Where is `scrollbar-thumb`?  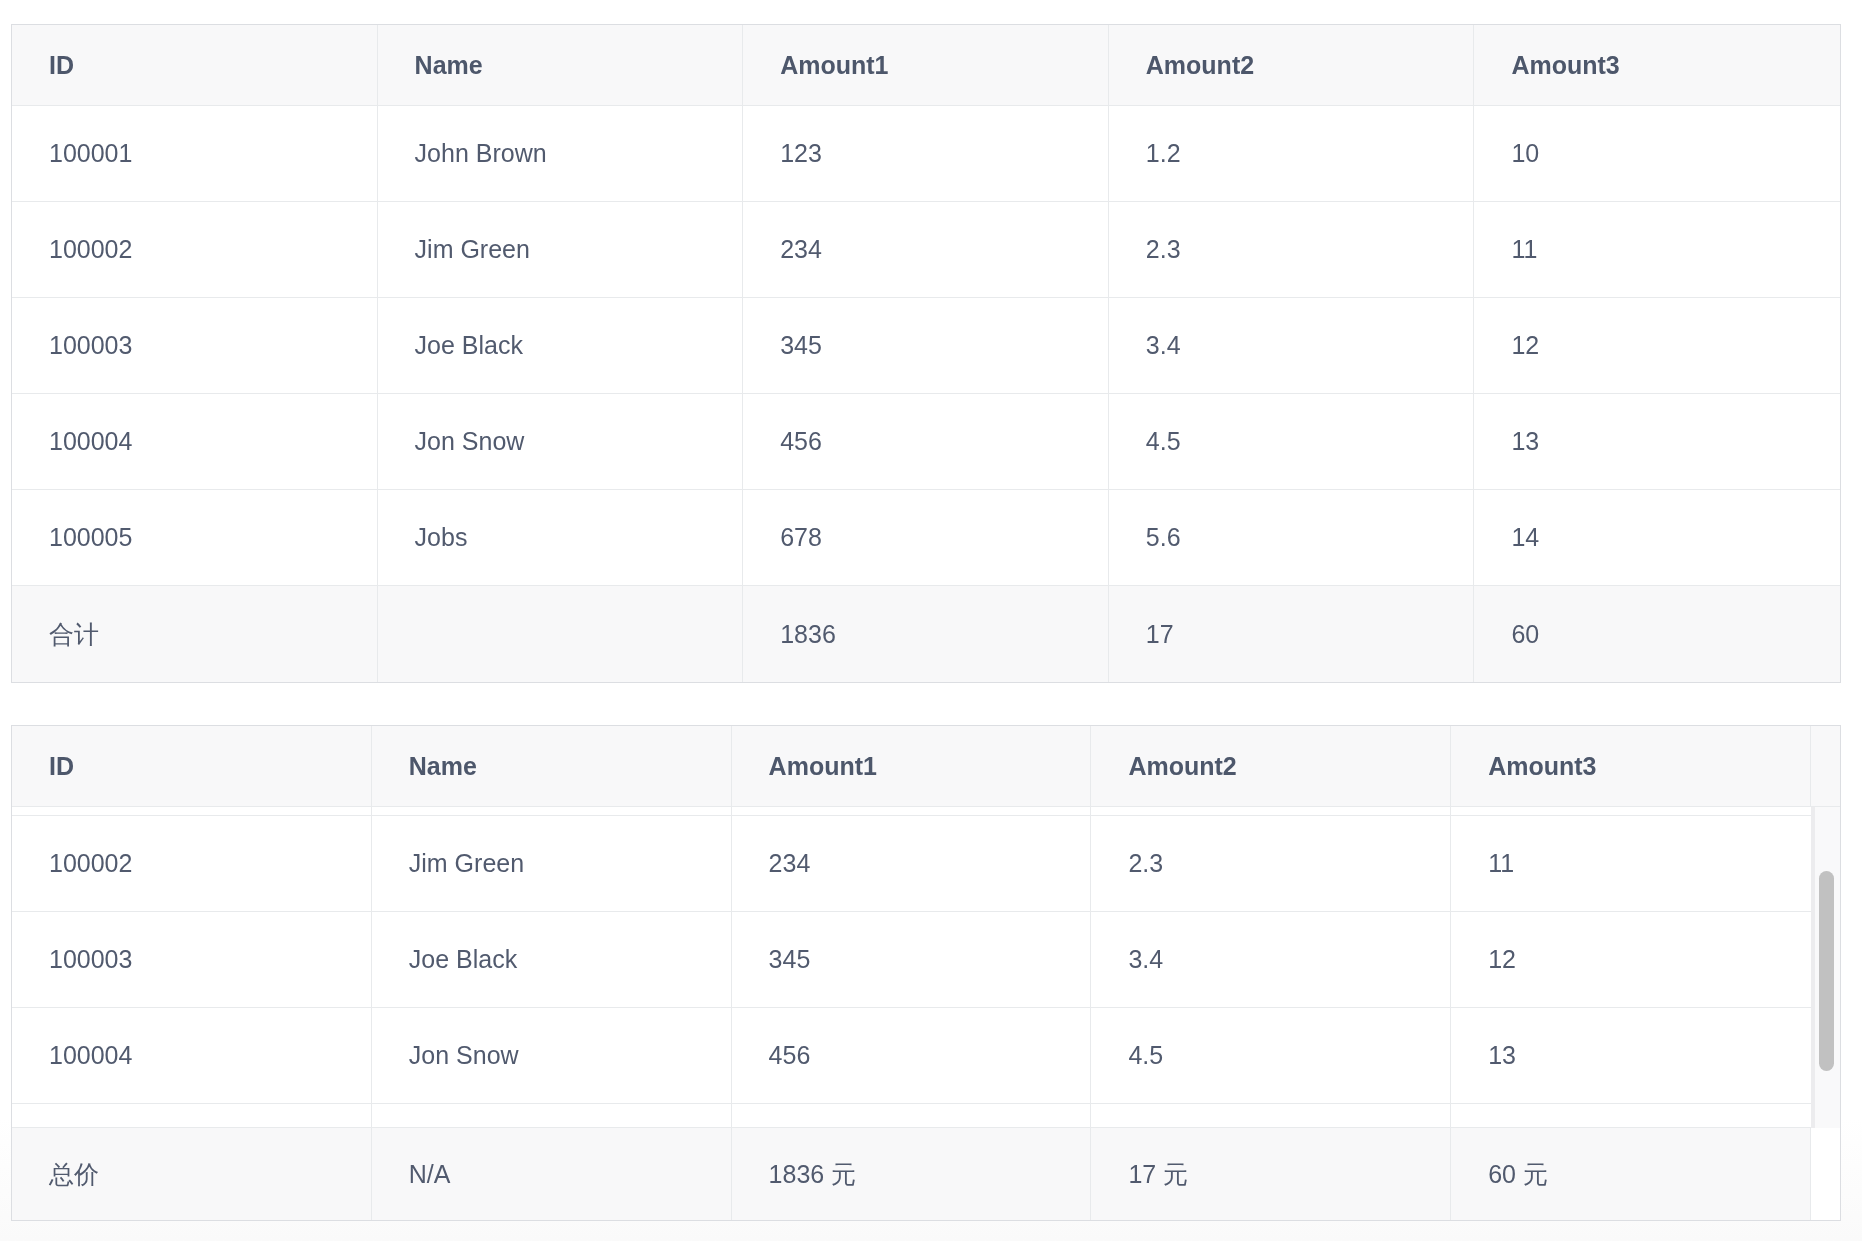 scrollbar-thumb is located at coordinates (1826, 971).